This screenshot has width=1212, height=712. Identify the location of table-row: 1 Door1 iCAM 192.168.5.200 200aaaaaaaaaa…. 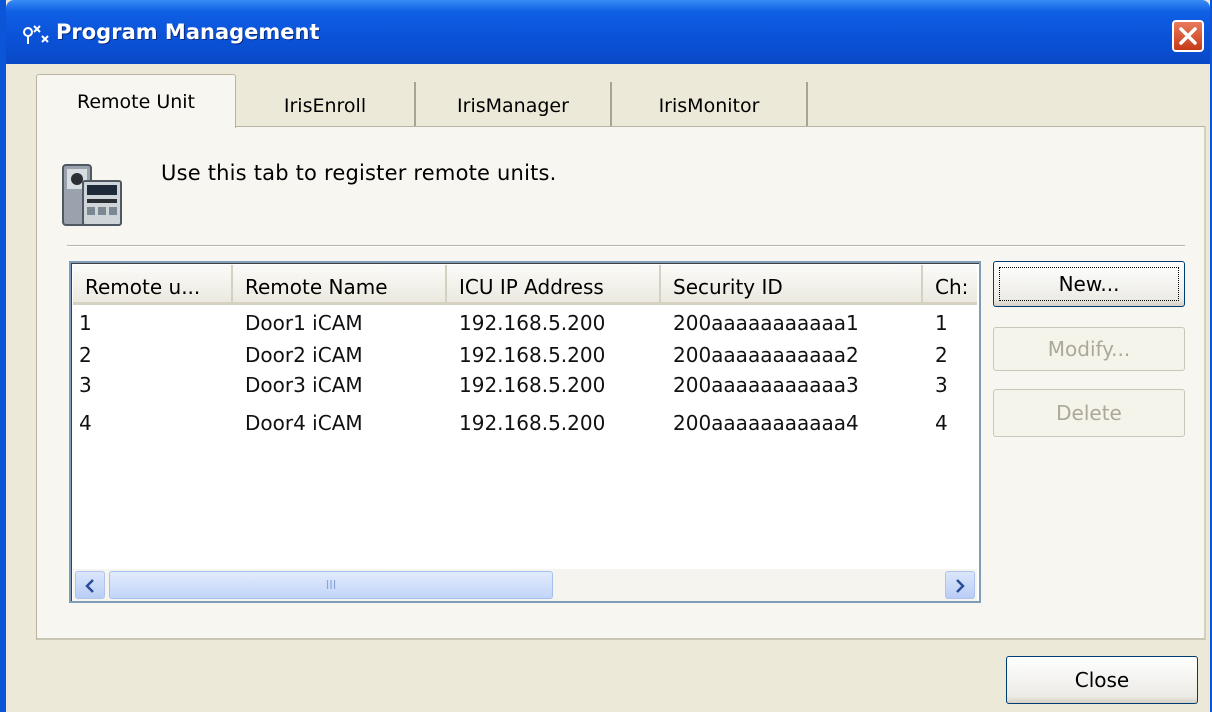
(525, 323).